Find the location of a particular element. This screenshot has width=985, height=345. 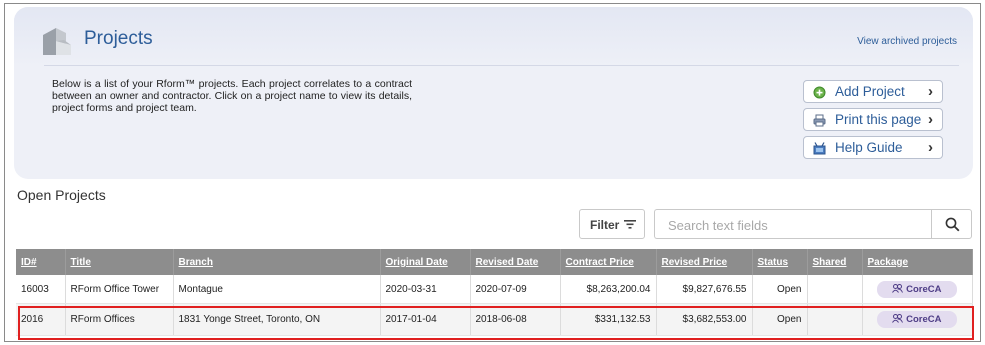

cell-id: 16003 is located at coordinates (41, 289).